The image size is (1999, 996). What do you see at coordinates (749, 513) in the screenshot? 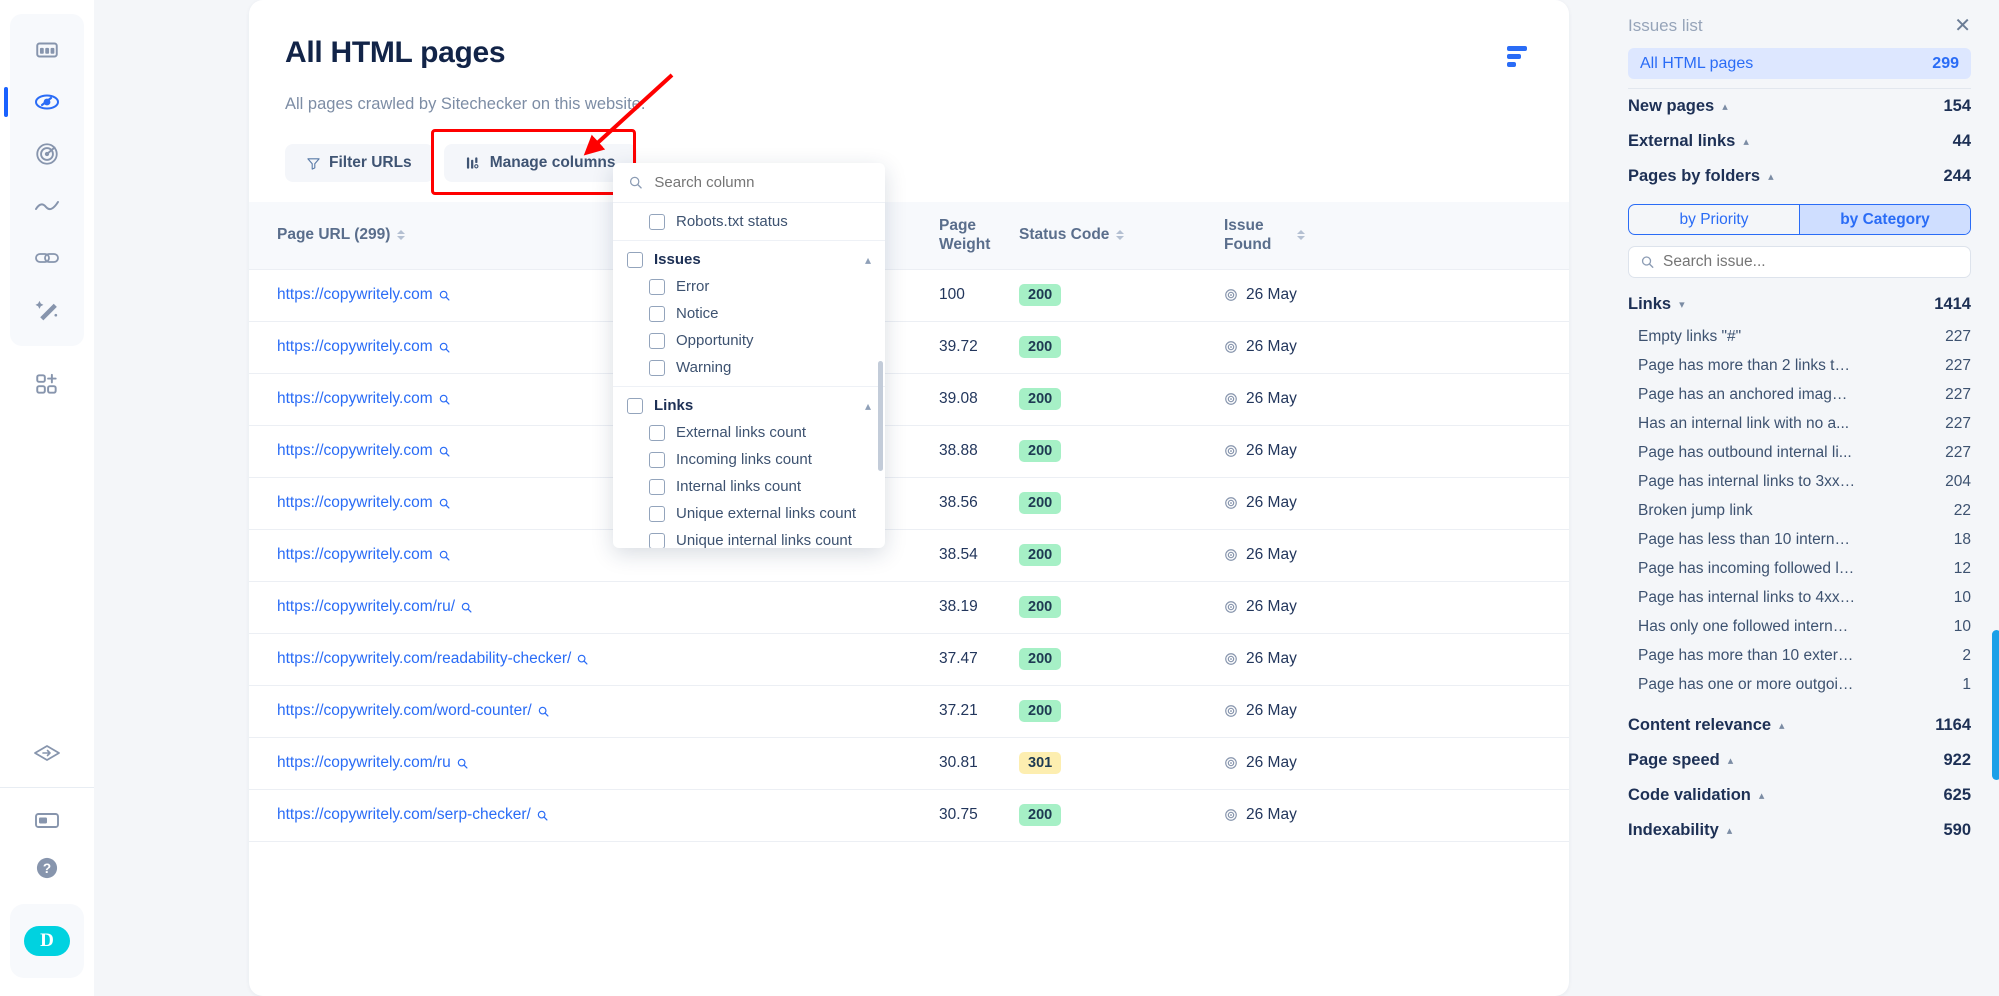
I see `column-option-row: Unique external links count` at bounding box center [749, 513].